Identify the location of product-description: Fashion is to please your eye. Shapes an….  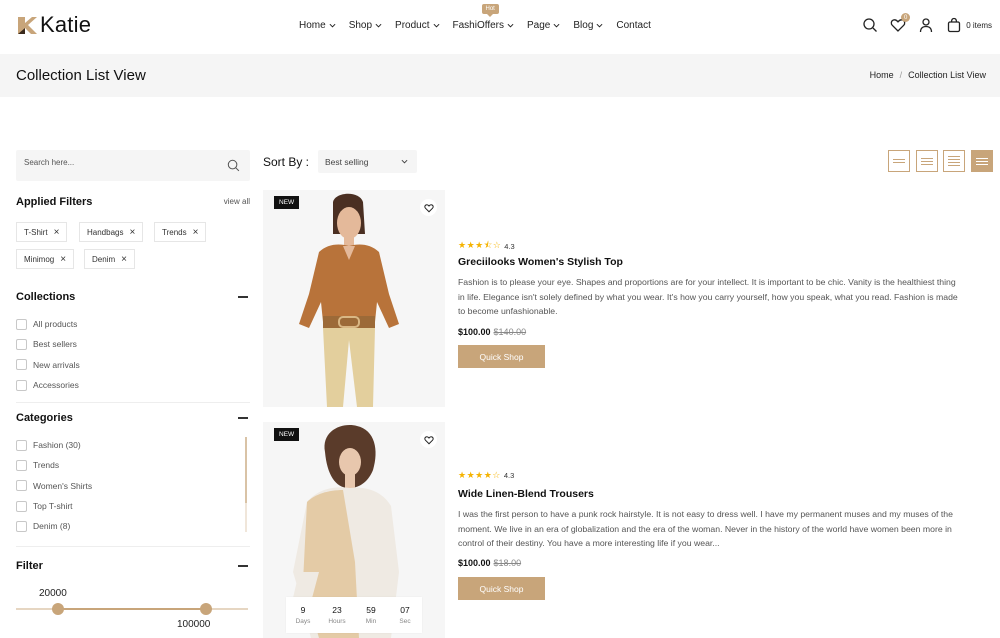
(708, 297).